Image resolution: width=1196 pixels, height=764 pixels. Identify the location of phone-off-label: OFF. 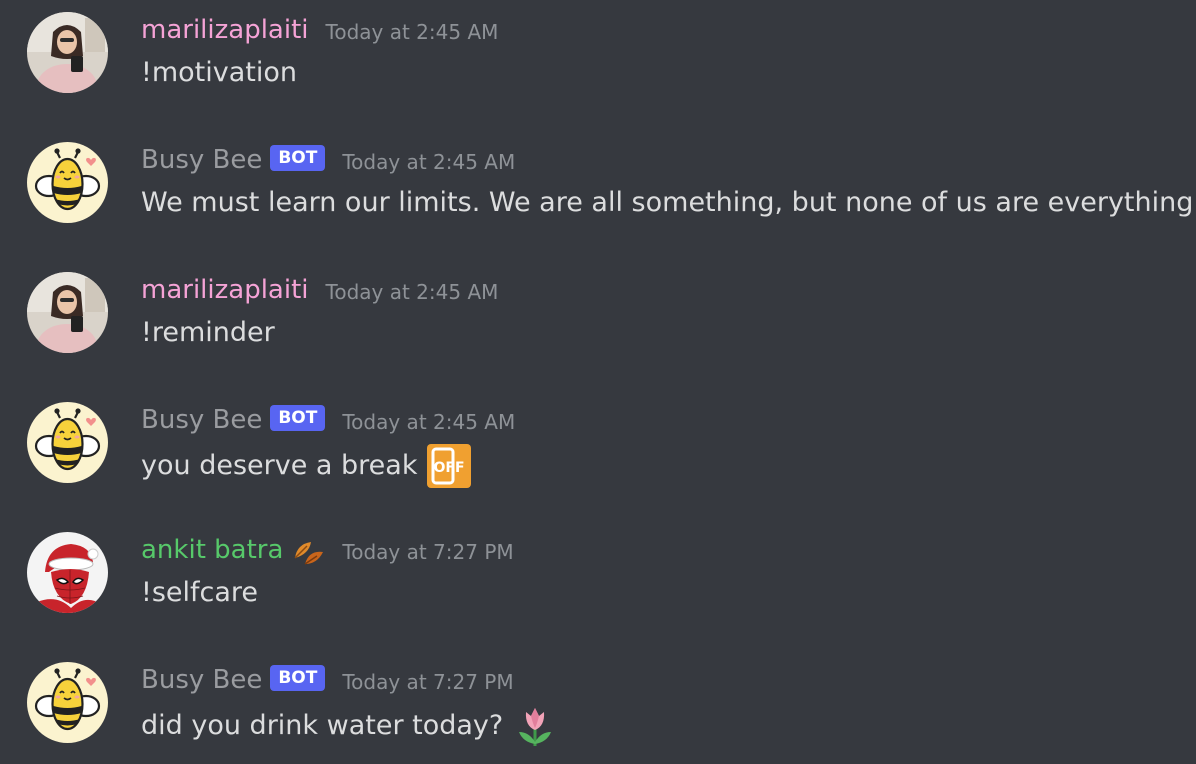
(449, 468).